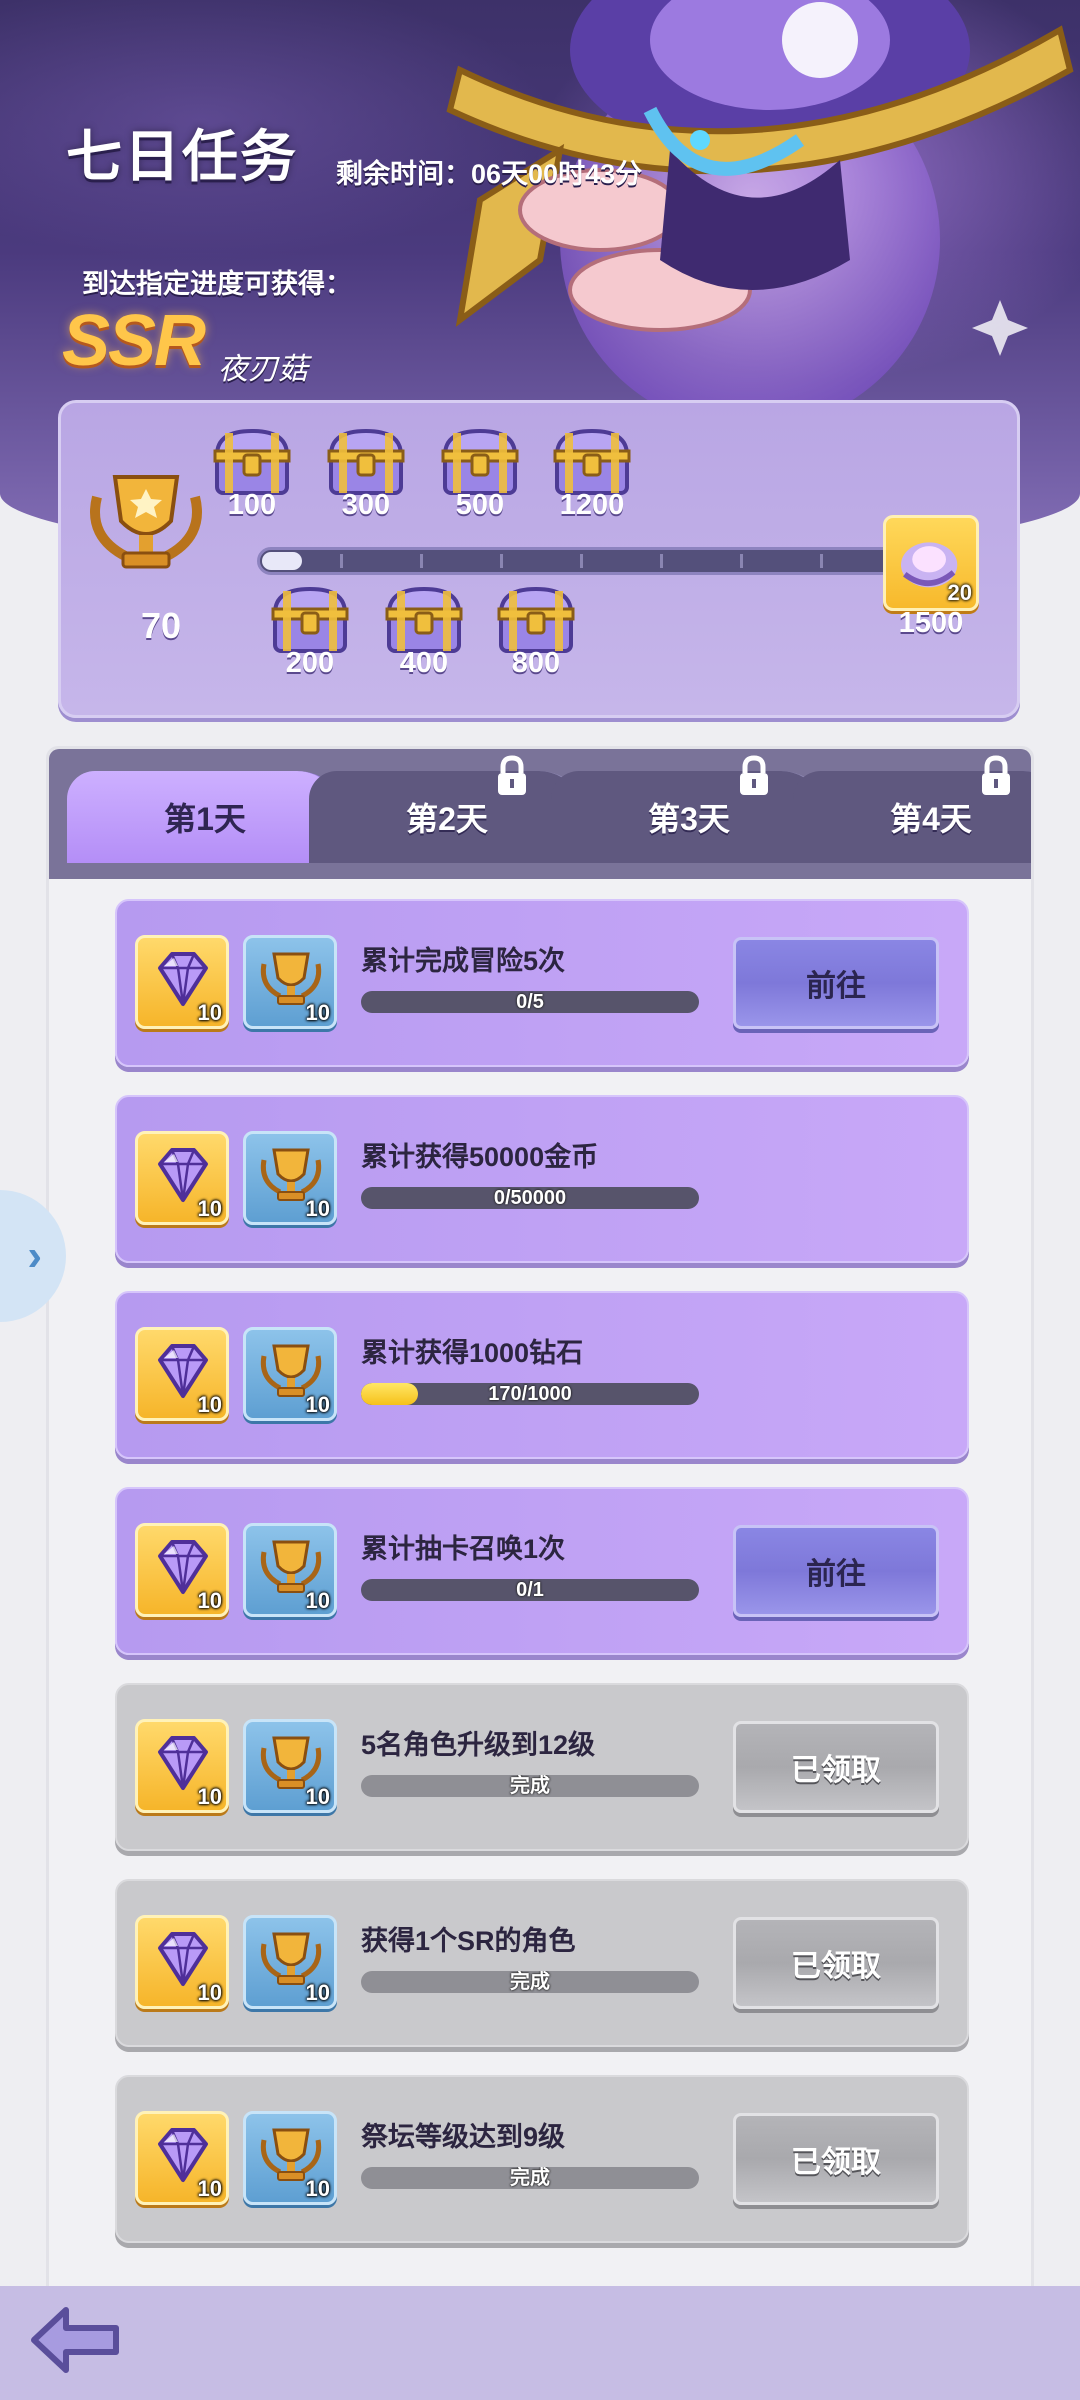  Describe the element at coordinates (76, 2340) in the screenshot. I see `back-arrow-icon` at that location.